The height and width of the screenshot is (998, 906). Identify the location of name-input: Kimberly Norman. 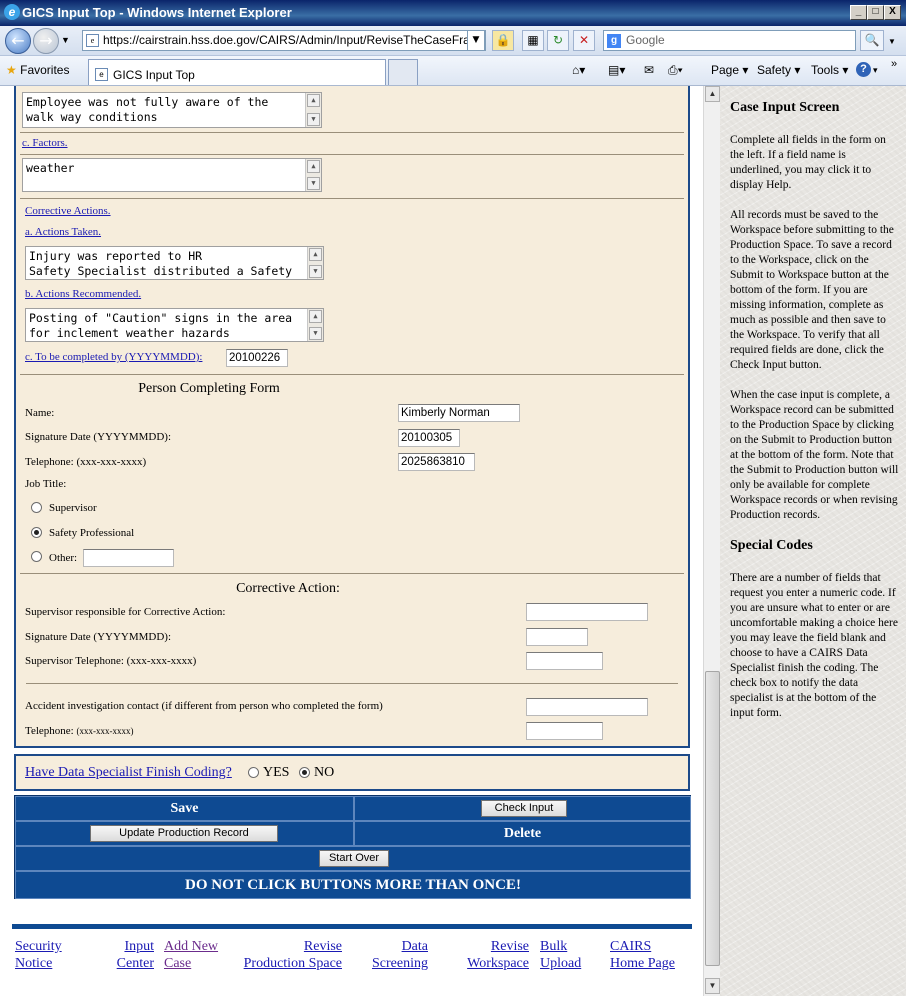
(459, 413).